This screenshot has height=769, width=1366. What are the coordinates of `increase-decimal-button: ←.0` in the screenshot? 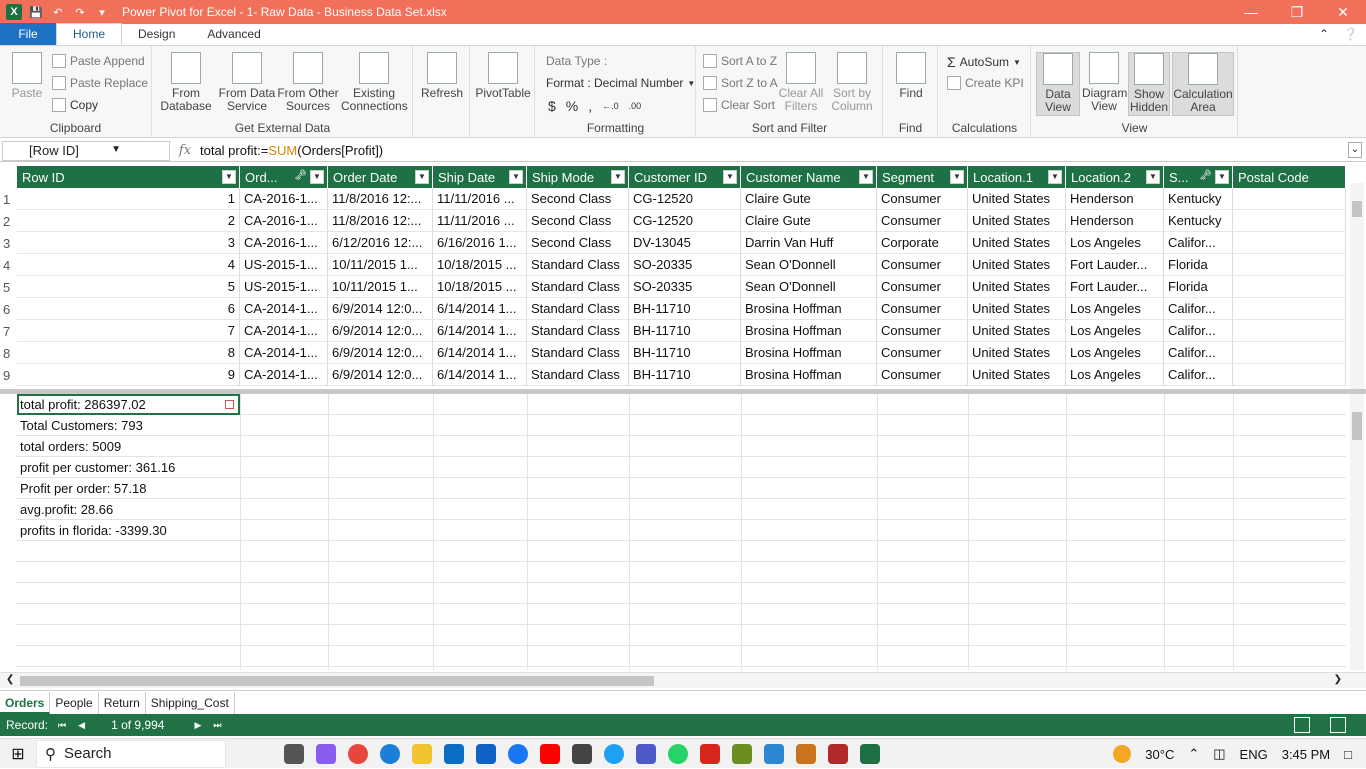 It's located at (610, 106).